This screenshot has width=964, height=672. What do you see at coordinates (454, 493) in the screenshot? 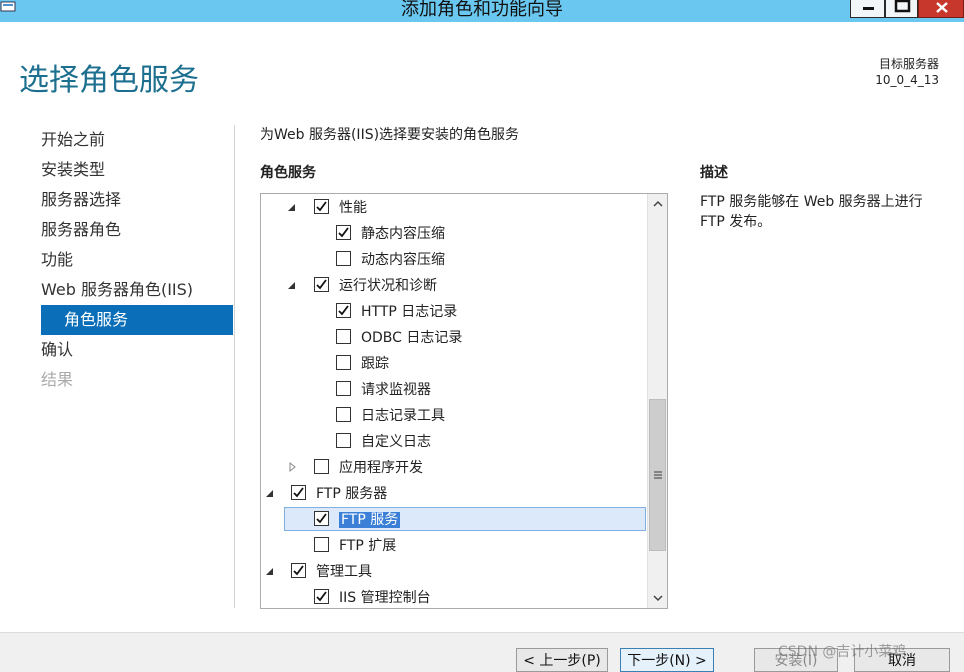
I see `tree-row: FTP 服务器` at bounding box center [454, 493].